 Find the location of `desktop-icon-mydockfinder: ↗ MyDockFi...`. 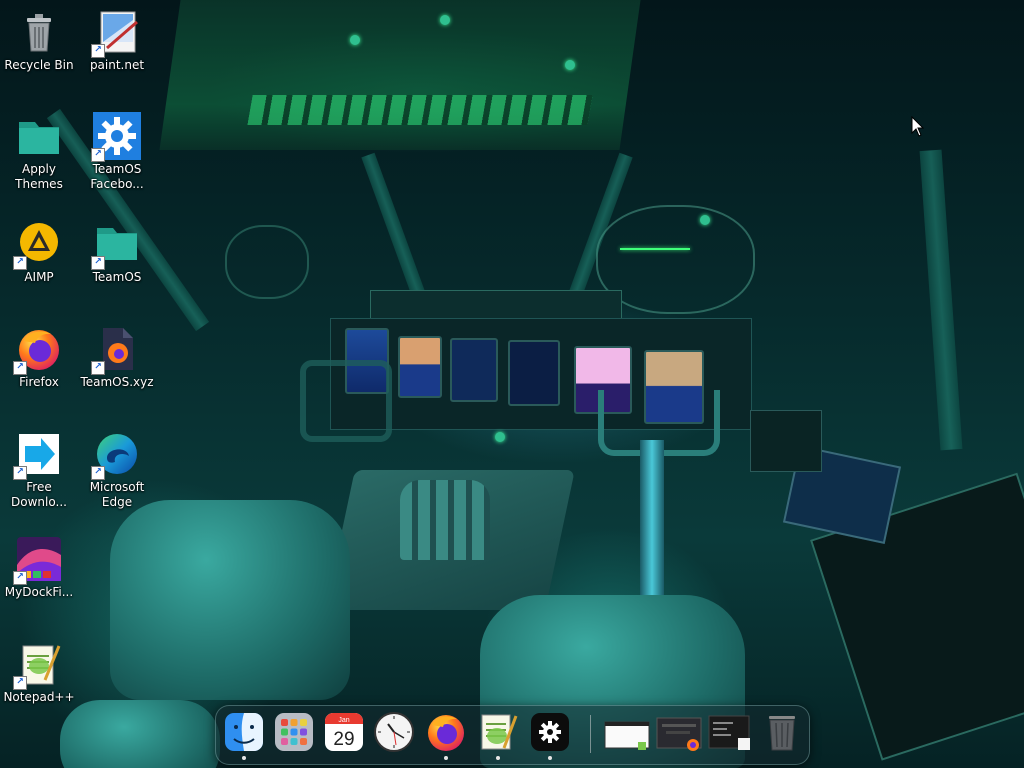

desktop-icon-mydockfinder: ↗ MyDockFi... is located at coordinates (39, 567).